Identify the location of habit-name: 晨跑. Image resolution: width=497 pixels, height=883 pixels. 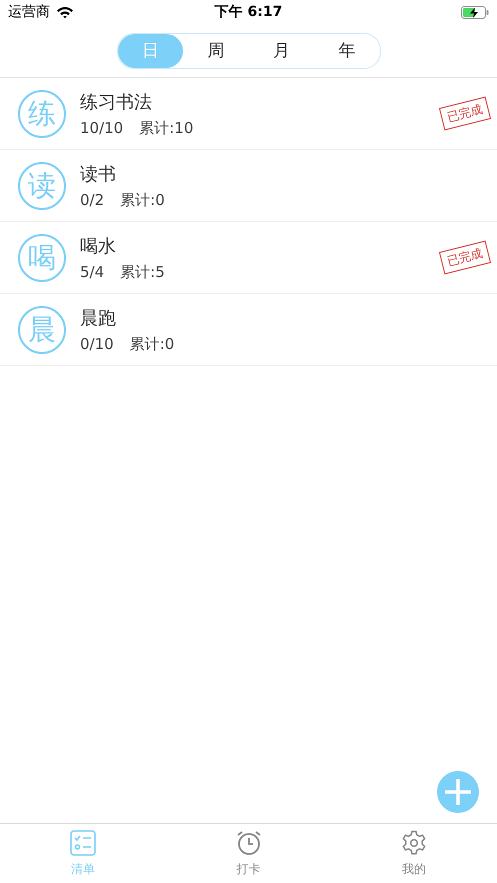
(98, 318).